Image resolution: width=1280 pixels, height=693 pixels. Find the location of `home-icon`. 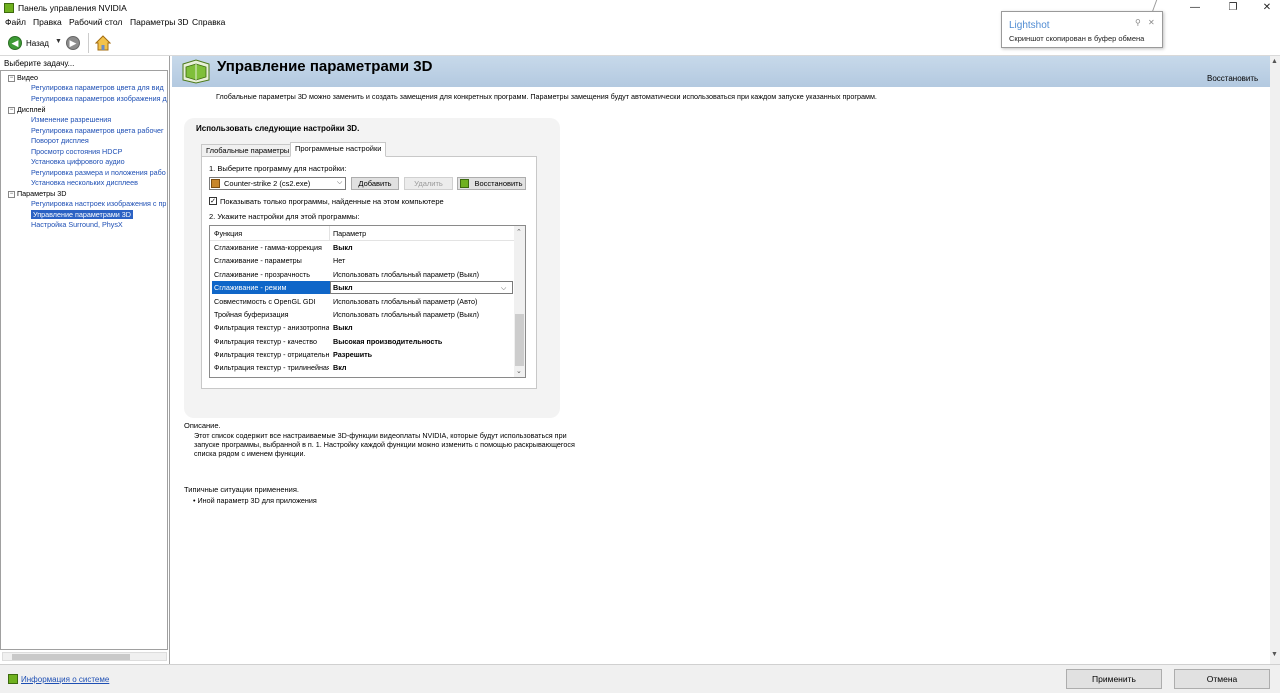

home-icon is located at coordinates (103, 43).